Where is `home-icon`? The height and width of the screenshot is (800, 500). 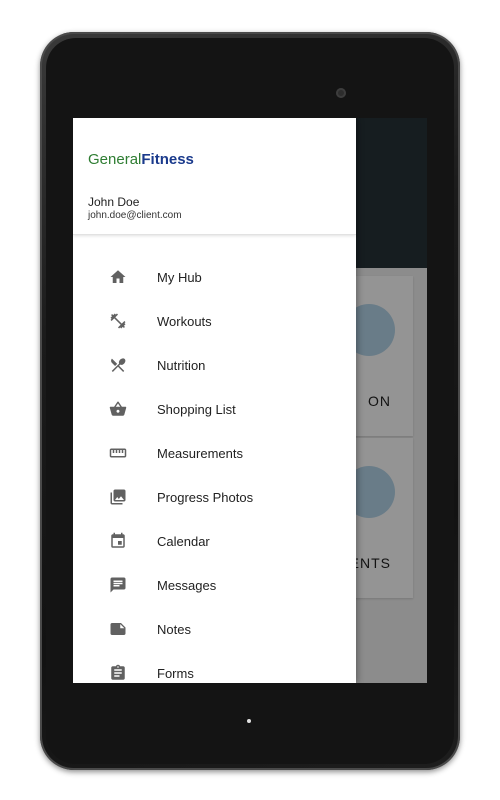
home-icon is located at coordinates (118, 277).